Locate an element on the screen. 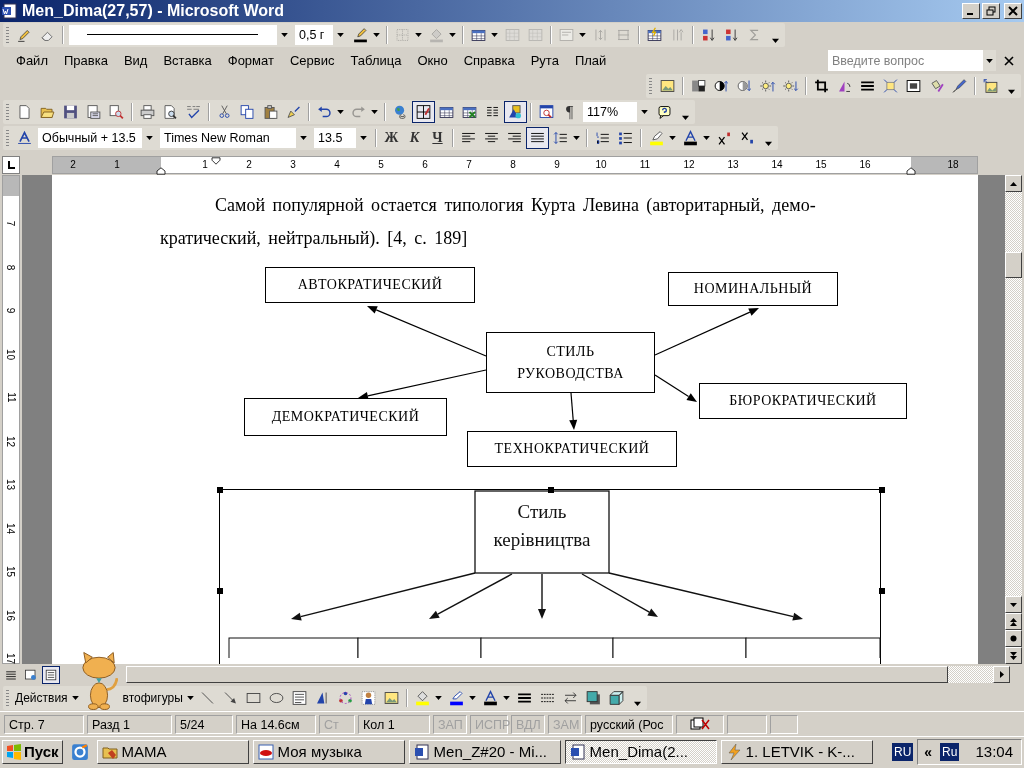 Image resolution: width=1024 pixels, height=768 pixels. menu-item: Сервис is located at coordinates (312, 60).